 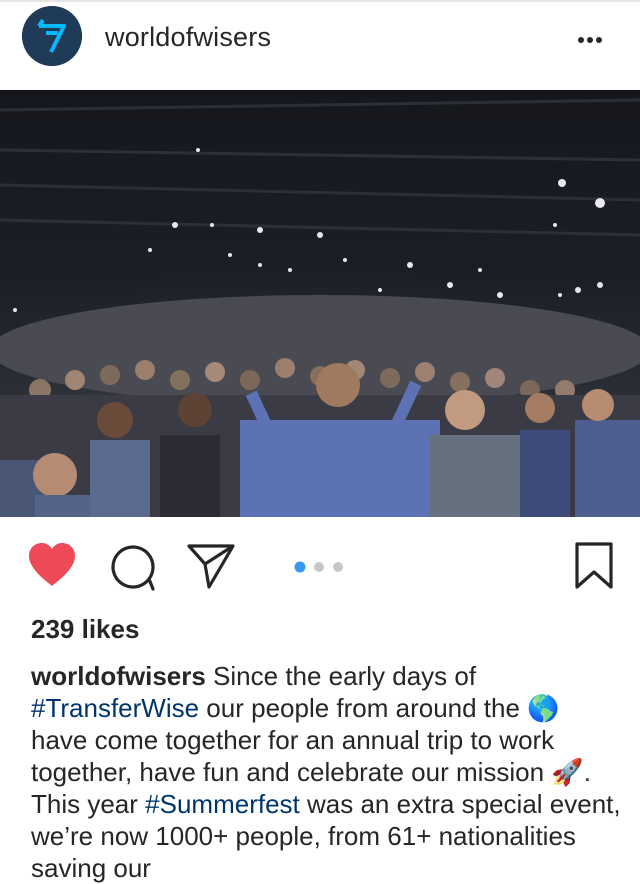 I want to click on hashtag-link: #Summerfest, so click(x=222, y=804).